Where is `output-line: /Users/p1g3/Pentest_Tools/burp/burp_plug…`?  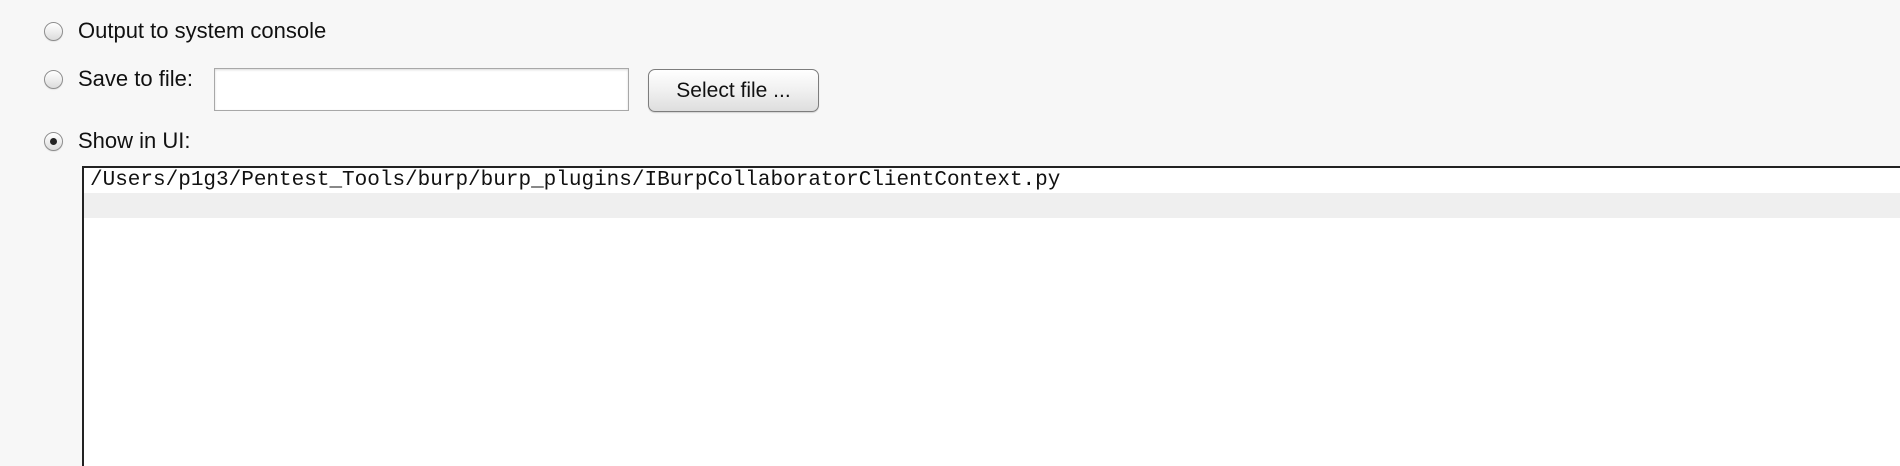
output-line: /Users/p1g3/Pentest_Tools/burp/burp_plug… is located at coordinates (575, 180).